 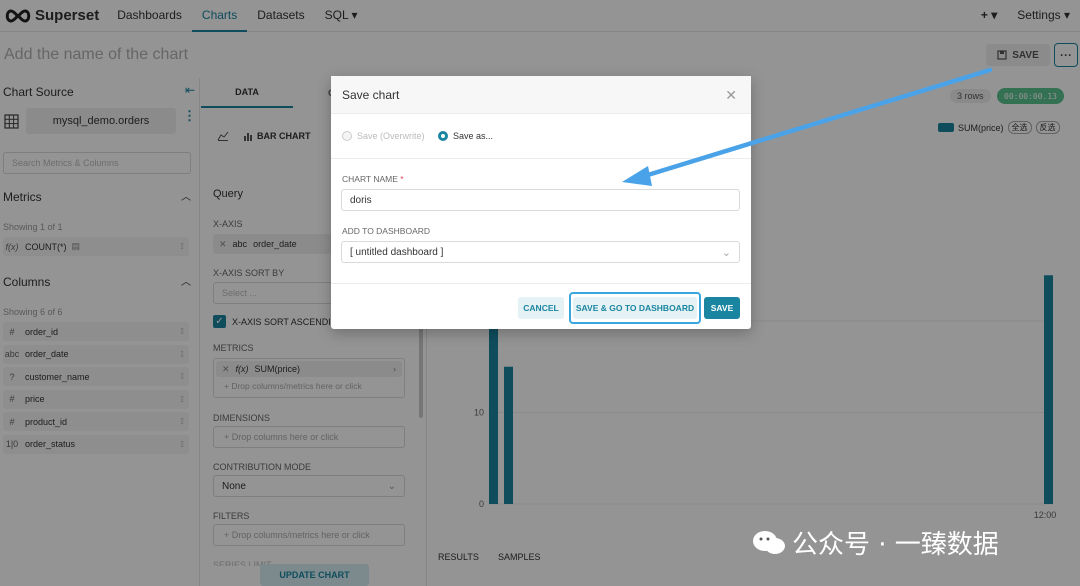 What do you see at coordinates (895, 545) in the screenshot?
I see `watermark-text: 公众号 · 一臻数据` at bounding box center [895, 545].